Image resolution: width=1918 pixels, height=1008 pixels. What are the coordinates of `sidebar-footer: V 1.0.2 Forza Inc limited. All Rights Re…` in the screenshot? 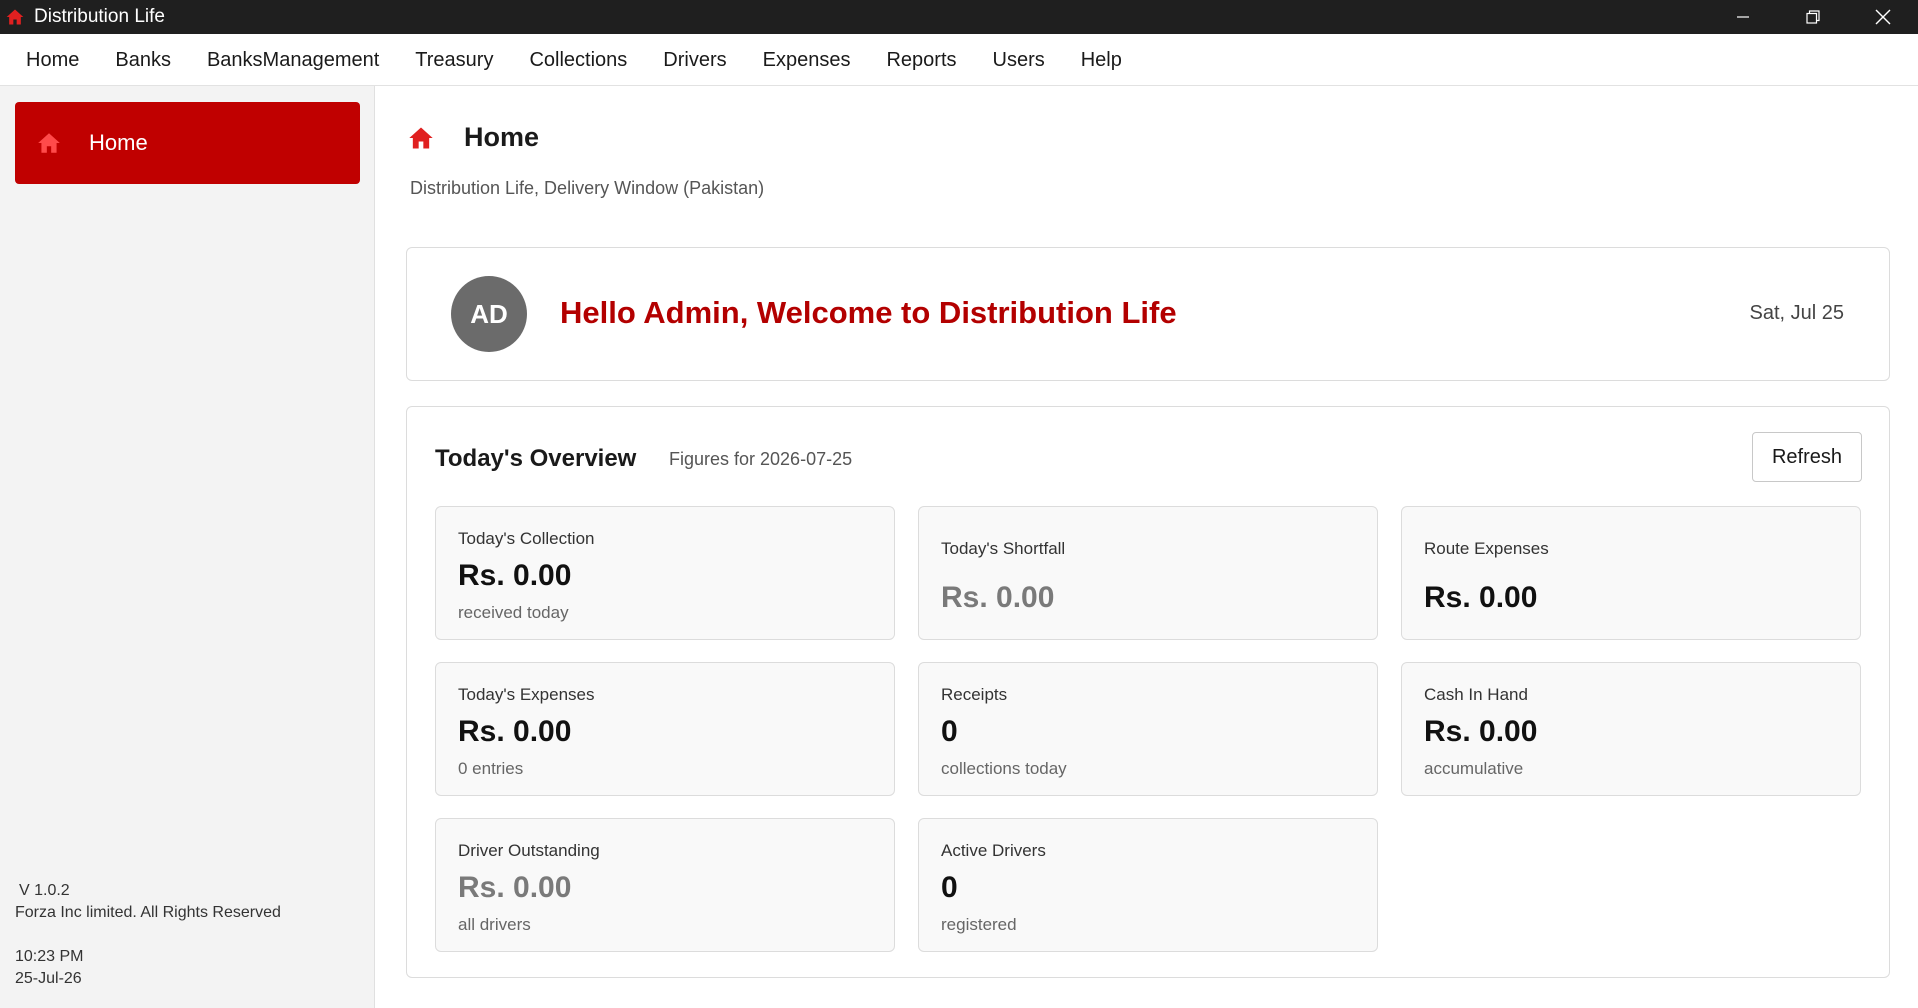 It's located at (148, 935).